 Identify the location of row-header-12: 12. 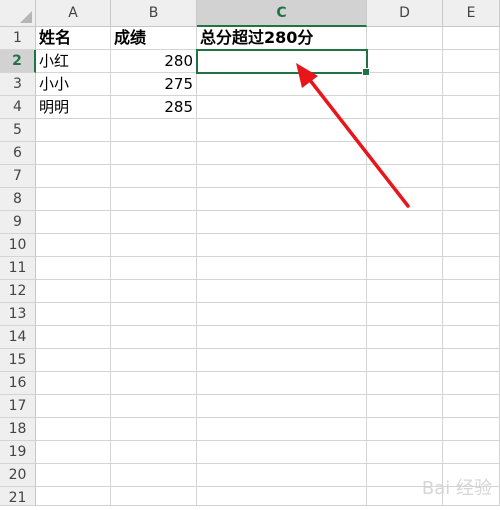
(18, 291).